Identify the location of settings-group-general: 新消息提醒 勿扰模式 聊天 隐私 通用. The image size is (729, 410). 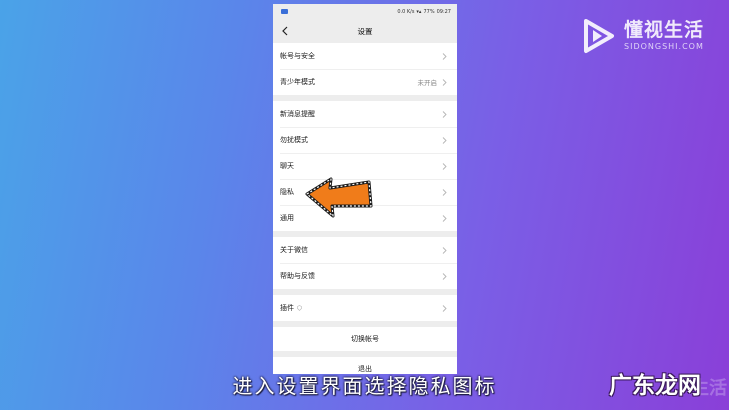
(365, 166).